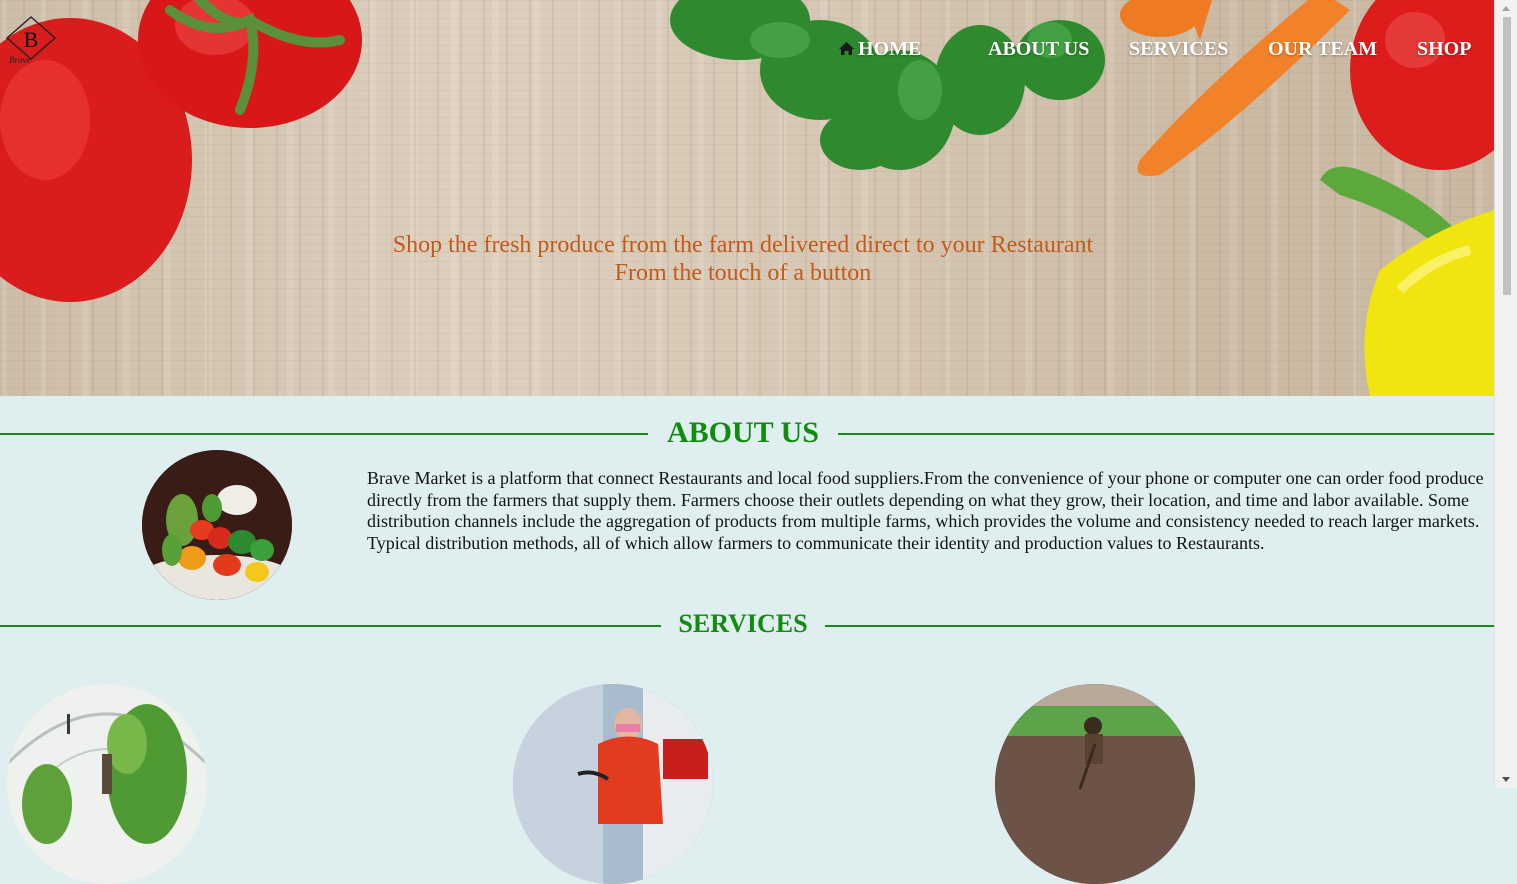 This screenshot has width=1517, height=884. Describe the element at coordinates (747, 51) in the screenshot. I see `main-nav: HOME ABOUT US SERVICES OUR TEAM SHOP` at that location.